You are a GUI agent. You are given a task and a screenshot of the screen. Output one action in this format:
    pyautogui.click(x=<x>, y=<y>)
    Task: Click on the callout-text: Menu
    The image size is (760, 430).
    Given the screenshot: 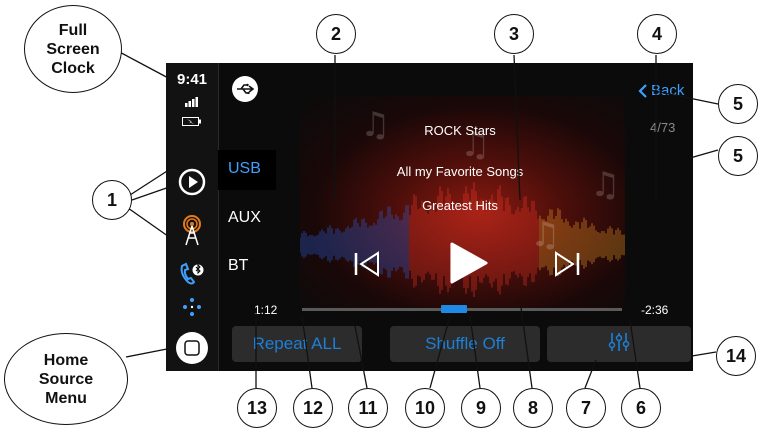 What is the action you would take?
    pyautogui.click(x=66, y=398)
    